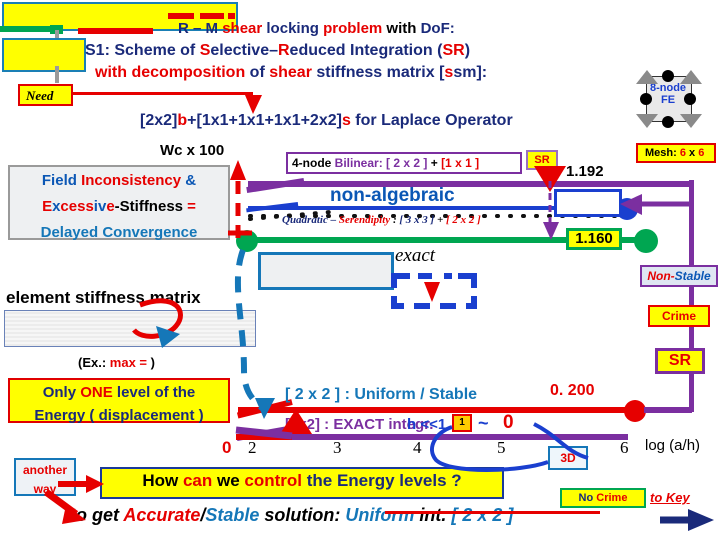  Describe the element at coordinates (415, 255) in the screenshot. I see `exact-annotation: exact` at that location.